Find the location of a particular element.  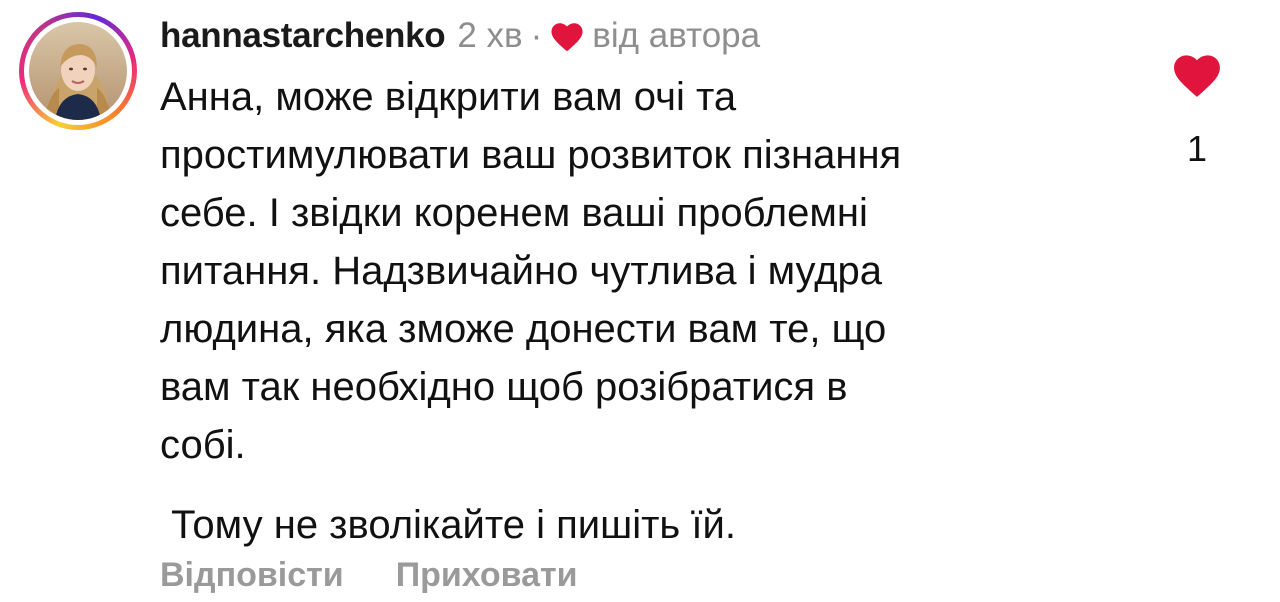

comment-header: hannastarchenko 2 хв · від автора is located at coordinates (460, 36).